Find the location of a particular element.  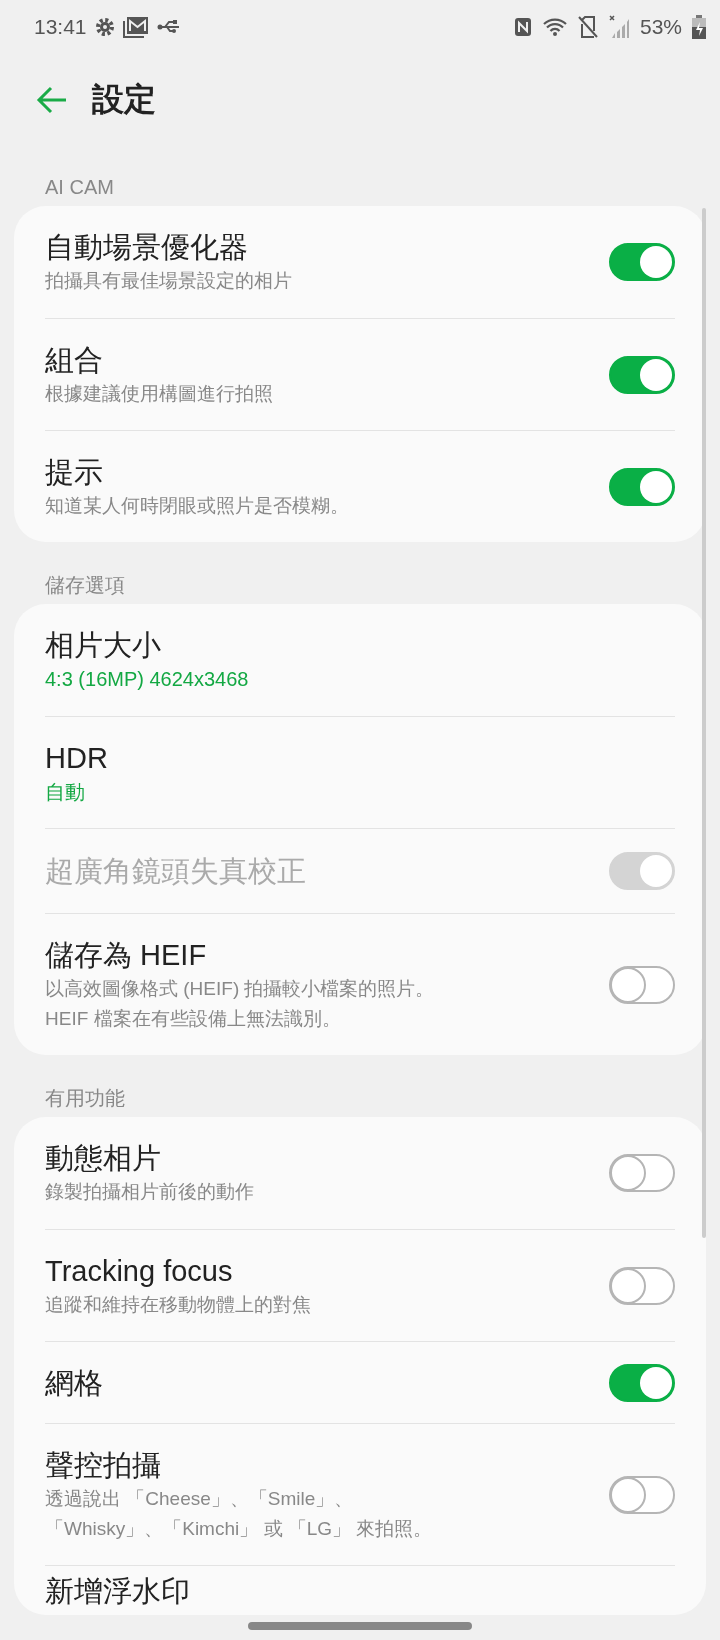

mail-icon is located at coordinates (135, 27).